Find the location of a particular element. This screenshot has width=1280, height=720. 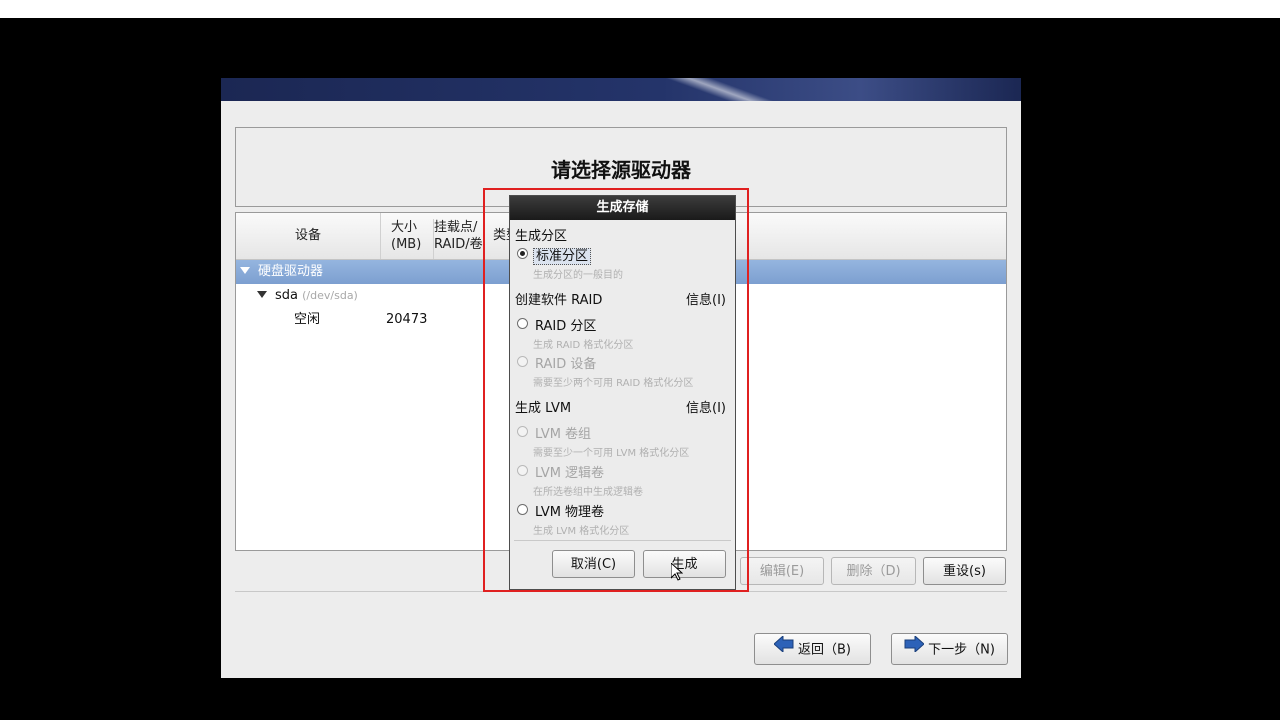

arrow-left-icon is located at coordinates (783, 649).